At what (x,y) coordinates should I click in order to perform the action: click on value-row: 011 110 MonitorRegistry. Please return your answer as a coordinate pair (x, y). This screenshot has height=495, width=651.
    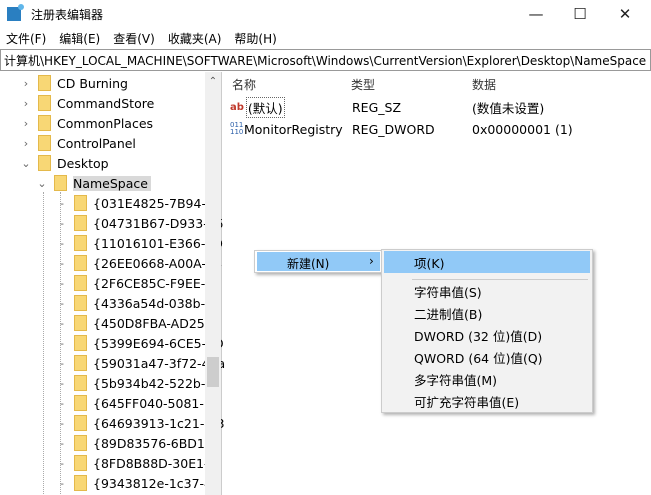
    Looking at the image, I should click on (286, 129).